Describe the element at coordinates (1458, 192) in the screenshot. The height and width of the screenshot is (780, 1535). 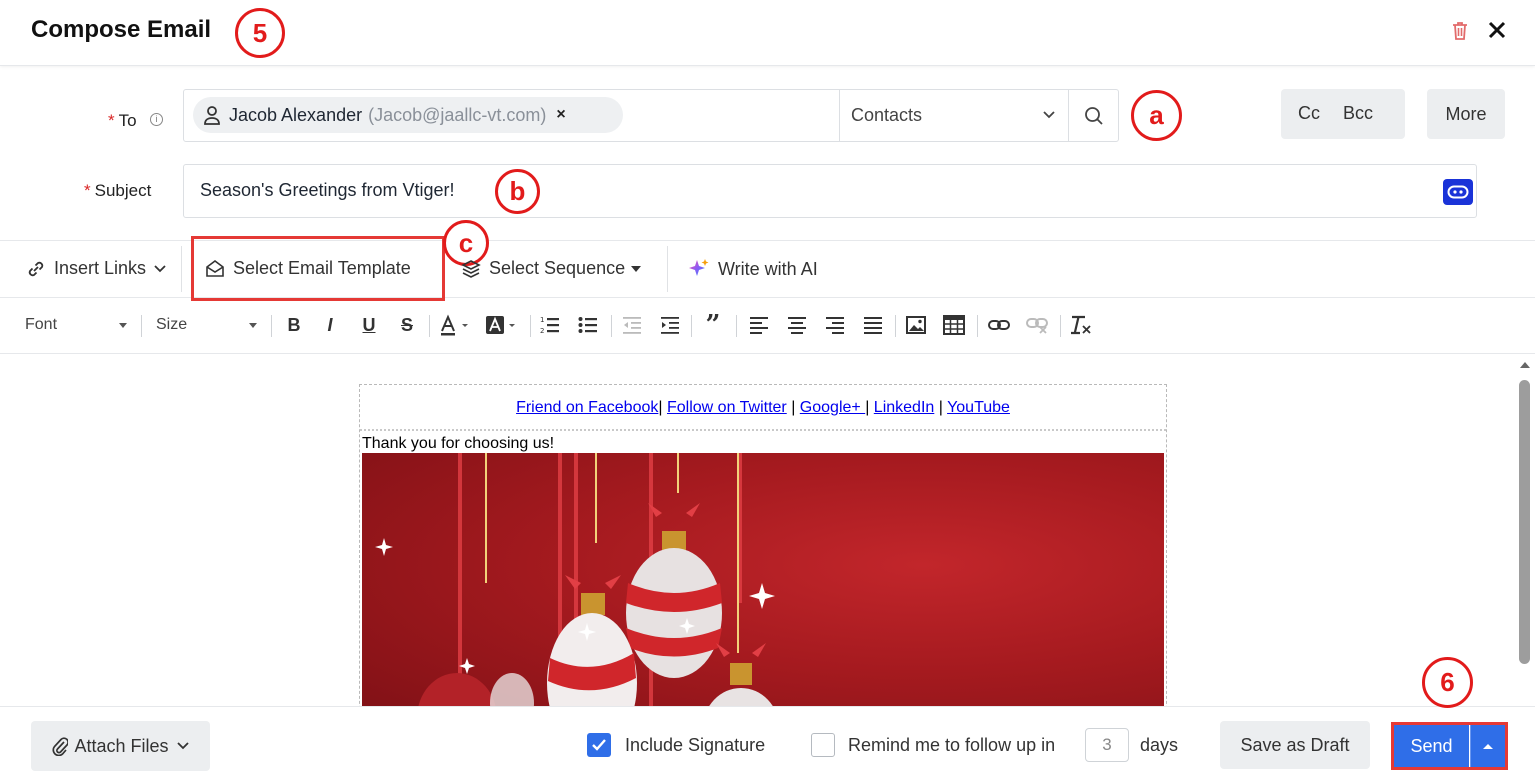
I see `ai-assist-icon` at that location.